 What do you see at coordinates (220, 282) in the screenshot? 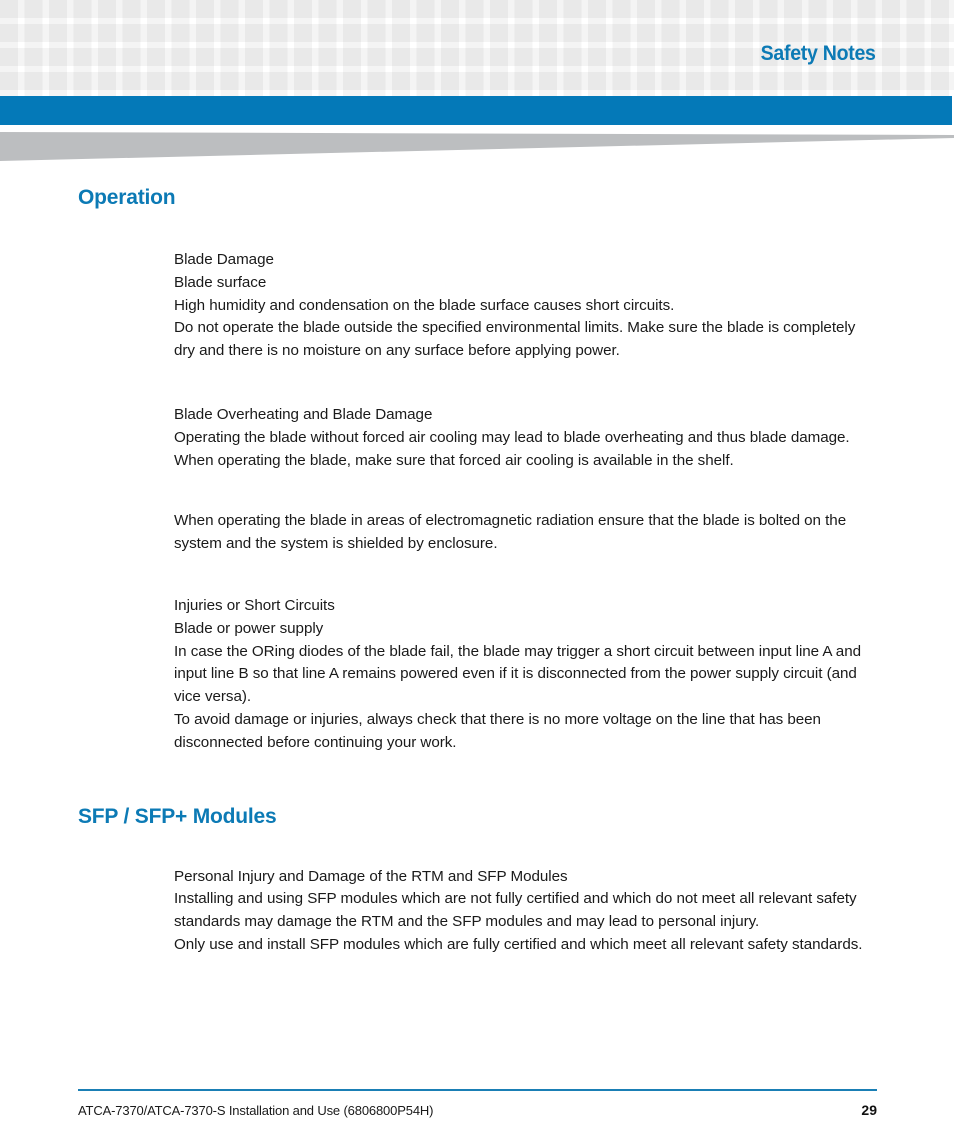
I see `note-line: Blade surface` at bounding box center [220, 282].